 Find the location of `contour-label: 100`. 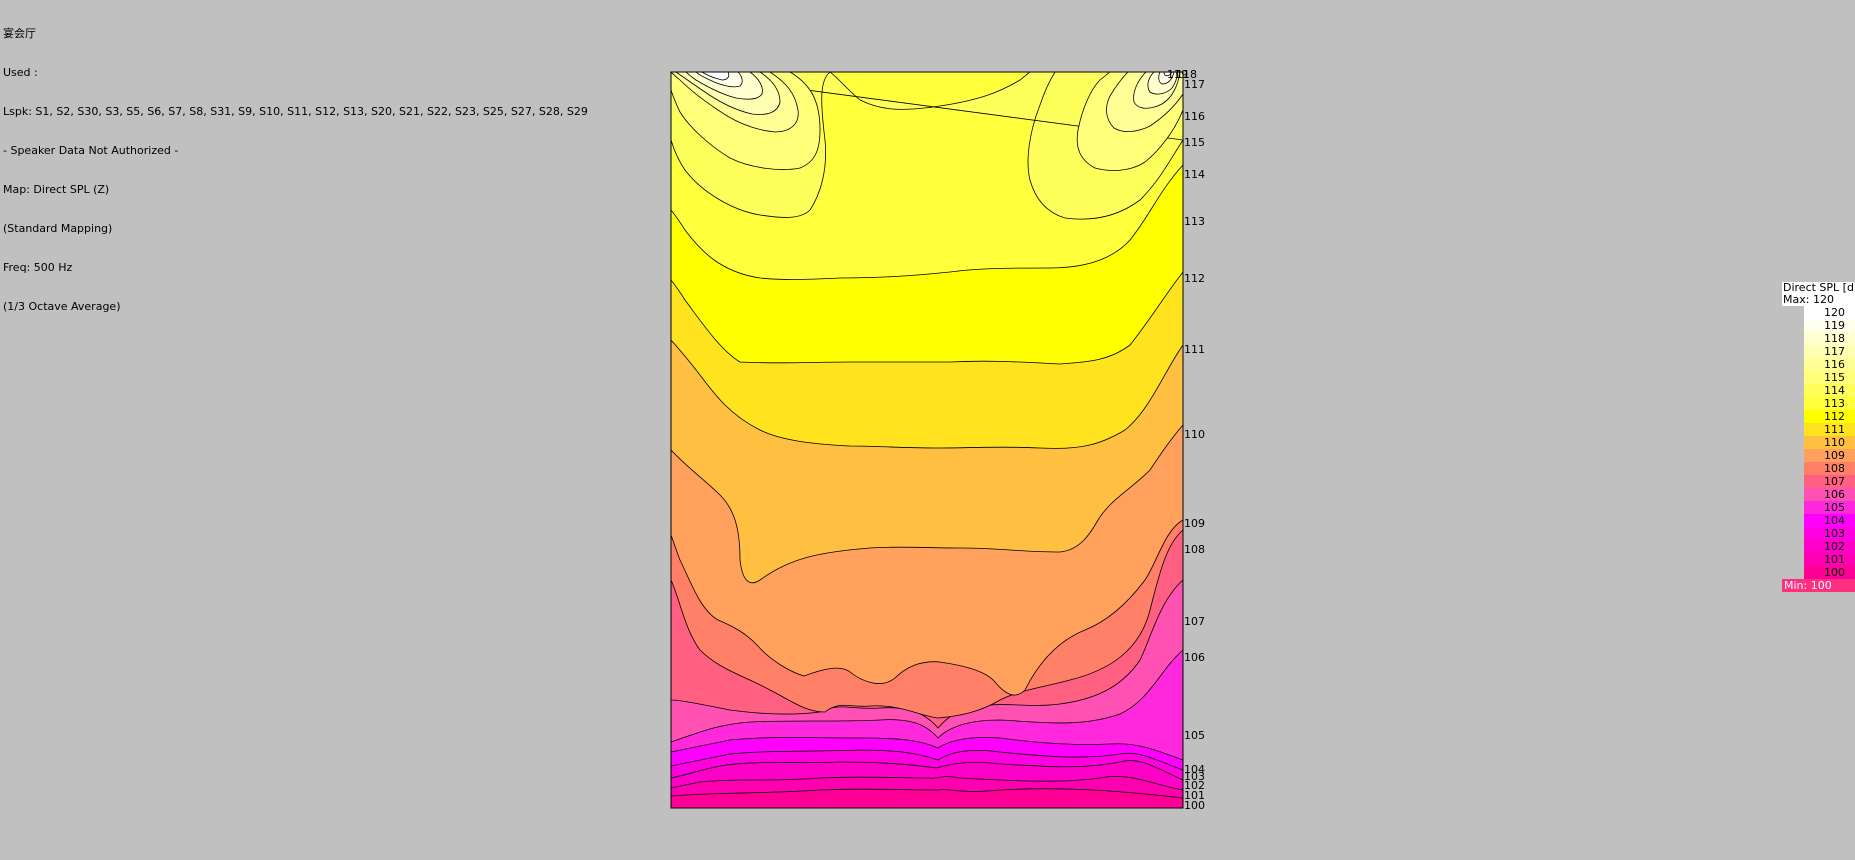

contour-label: 100 is located at coordinates (1194, 805).